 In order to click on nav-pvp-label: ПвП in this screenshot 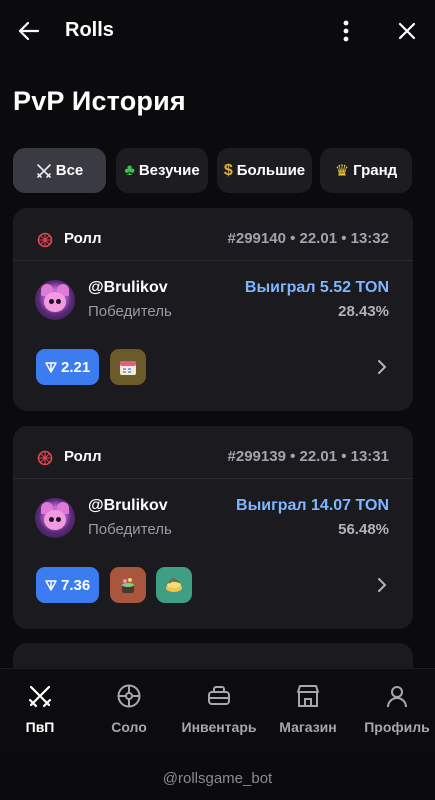, I will do `click(40, 727)`.